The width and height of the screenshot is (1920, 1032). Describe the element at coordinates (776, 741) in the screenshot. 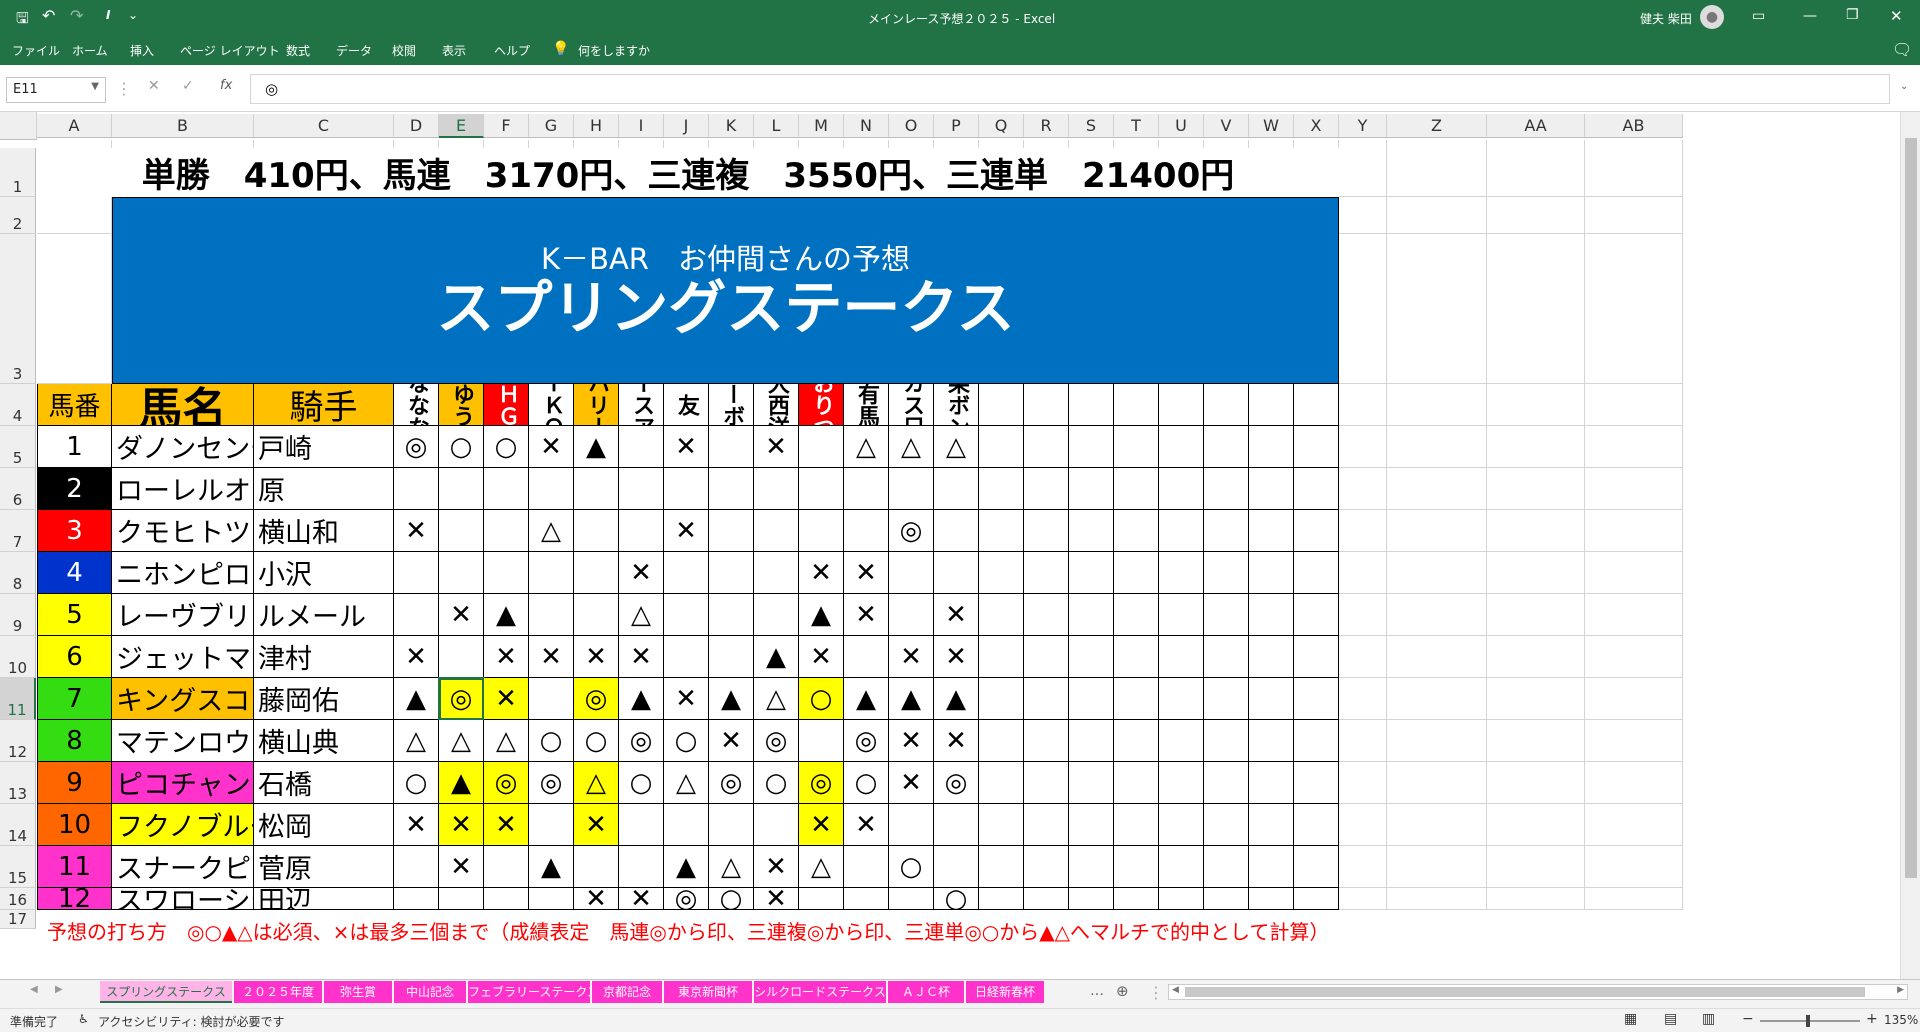

I see `prediction-mark-cell: ◎` at that location.